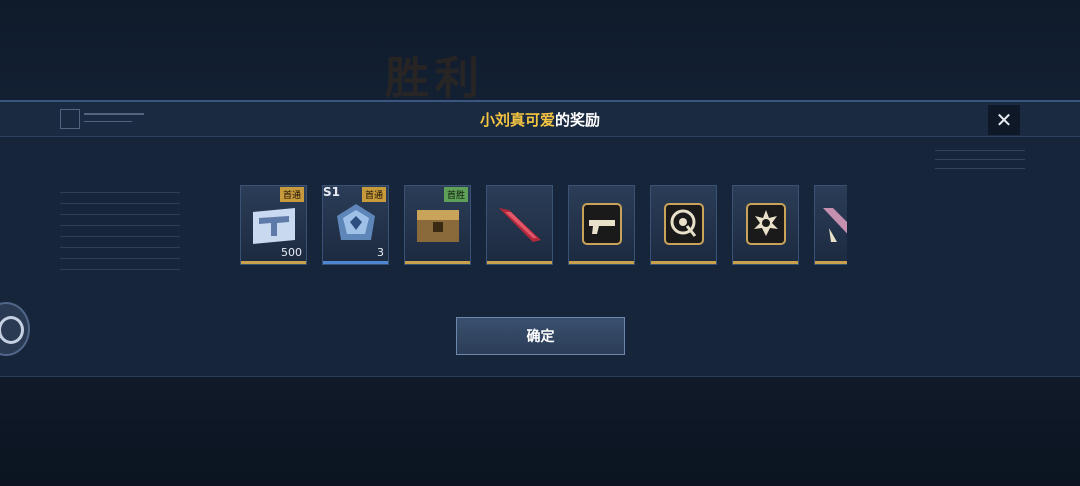 Image resolution: width=1080 pixels, height=486 pixels. I want to click on supply-crate-icon, so click(438, 226).